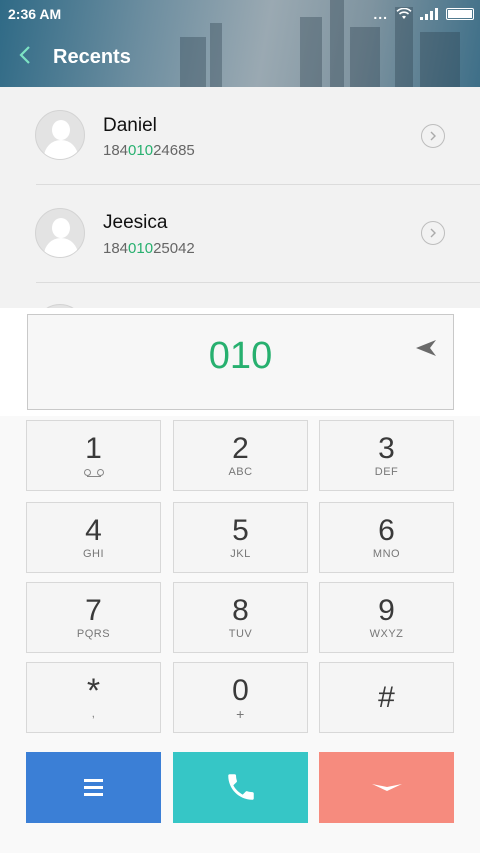 This screenshot has width=480, height=853. Describe the element at coordinates (35, 14) in the screenshot. I see `status-time: 2:36 AM` at that location.